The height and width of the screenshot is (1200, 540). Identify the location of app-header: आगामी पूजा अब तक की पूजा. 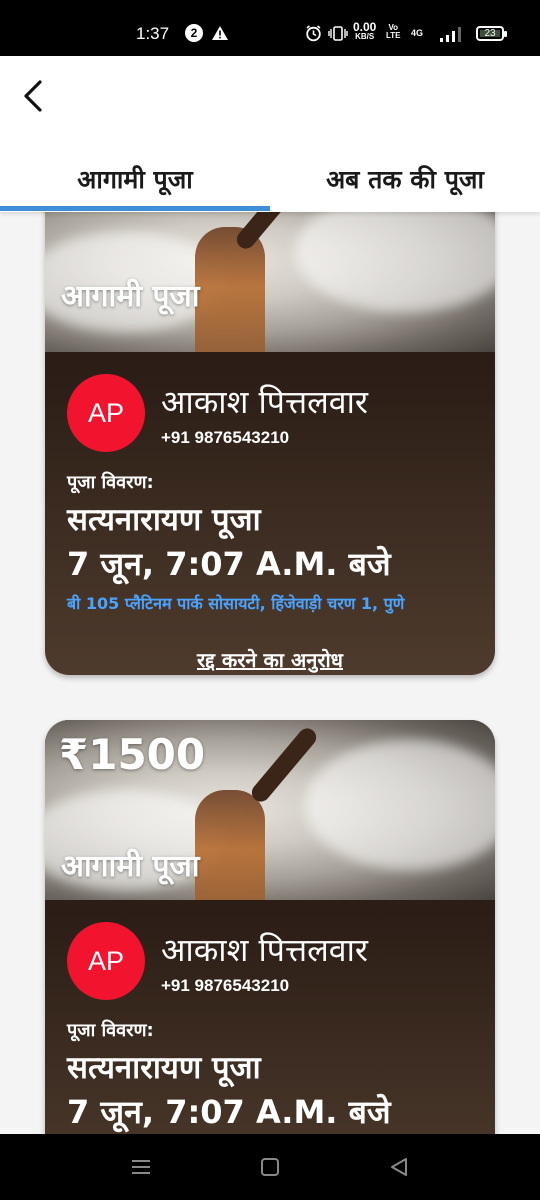
(270, 134).